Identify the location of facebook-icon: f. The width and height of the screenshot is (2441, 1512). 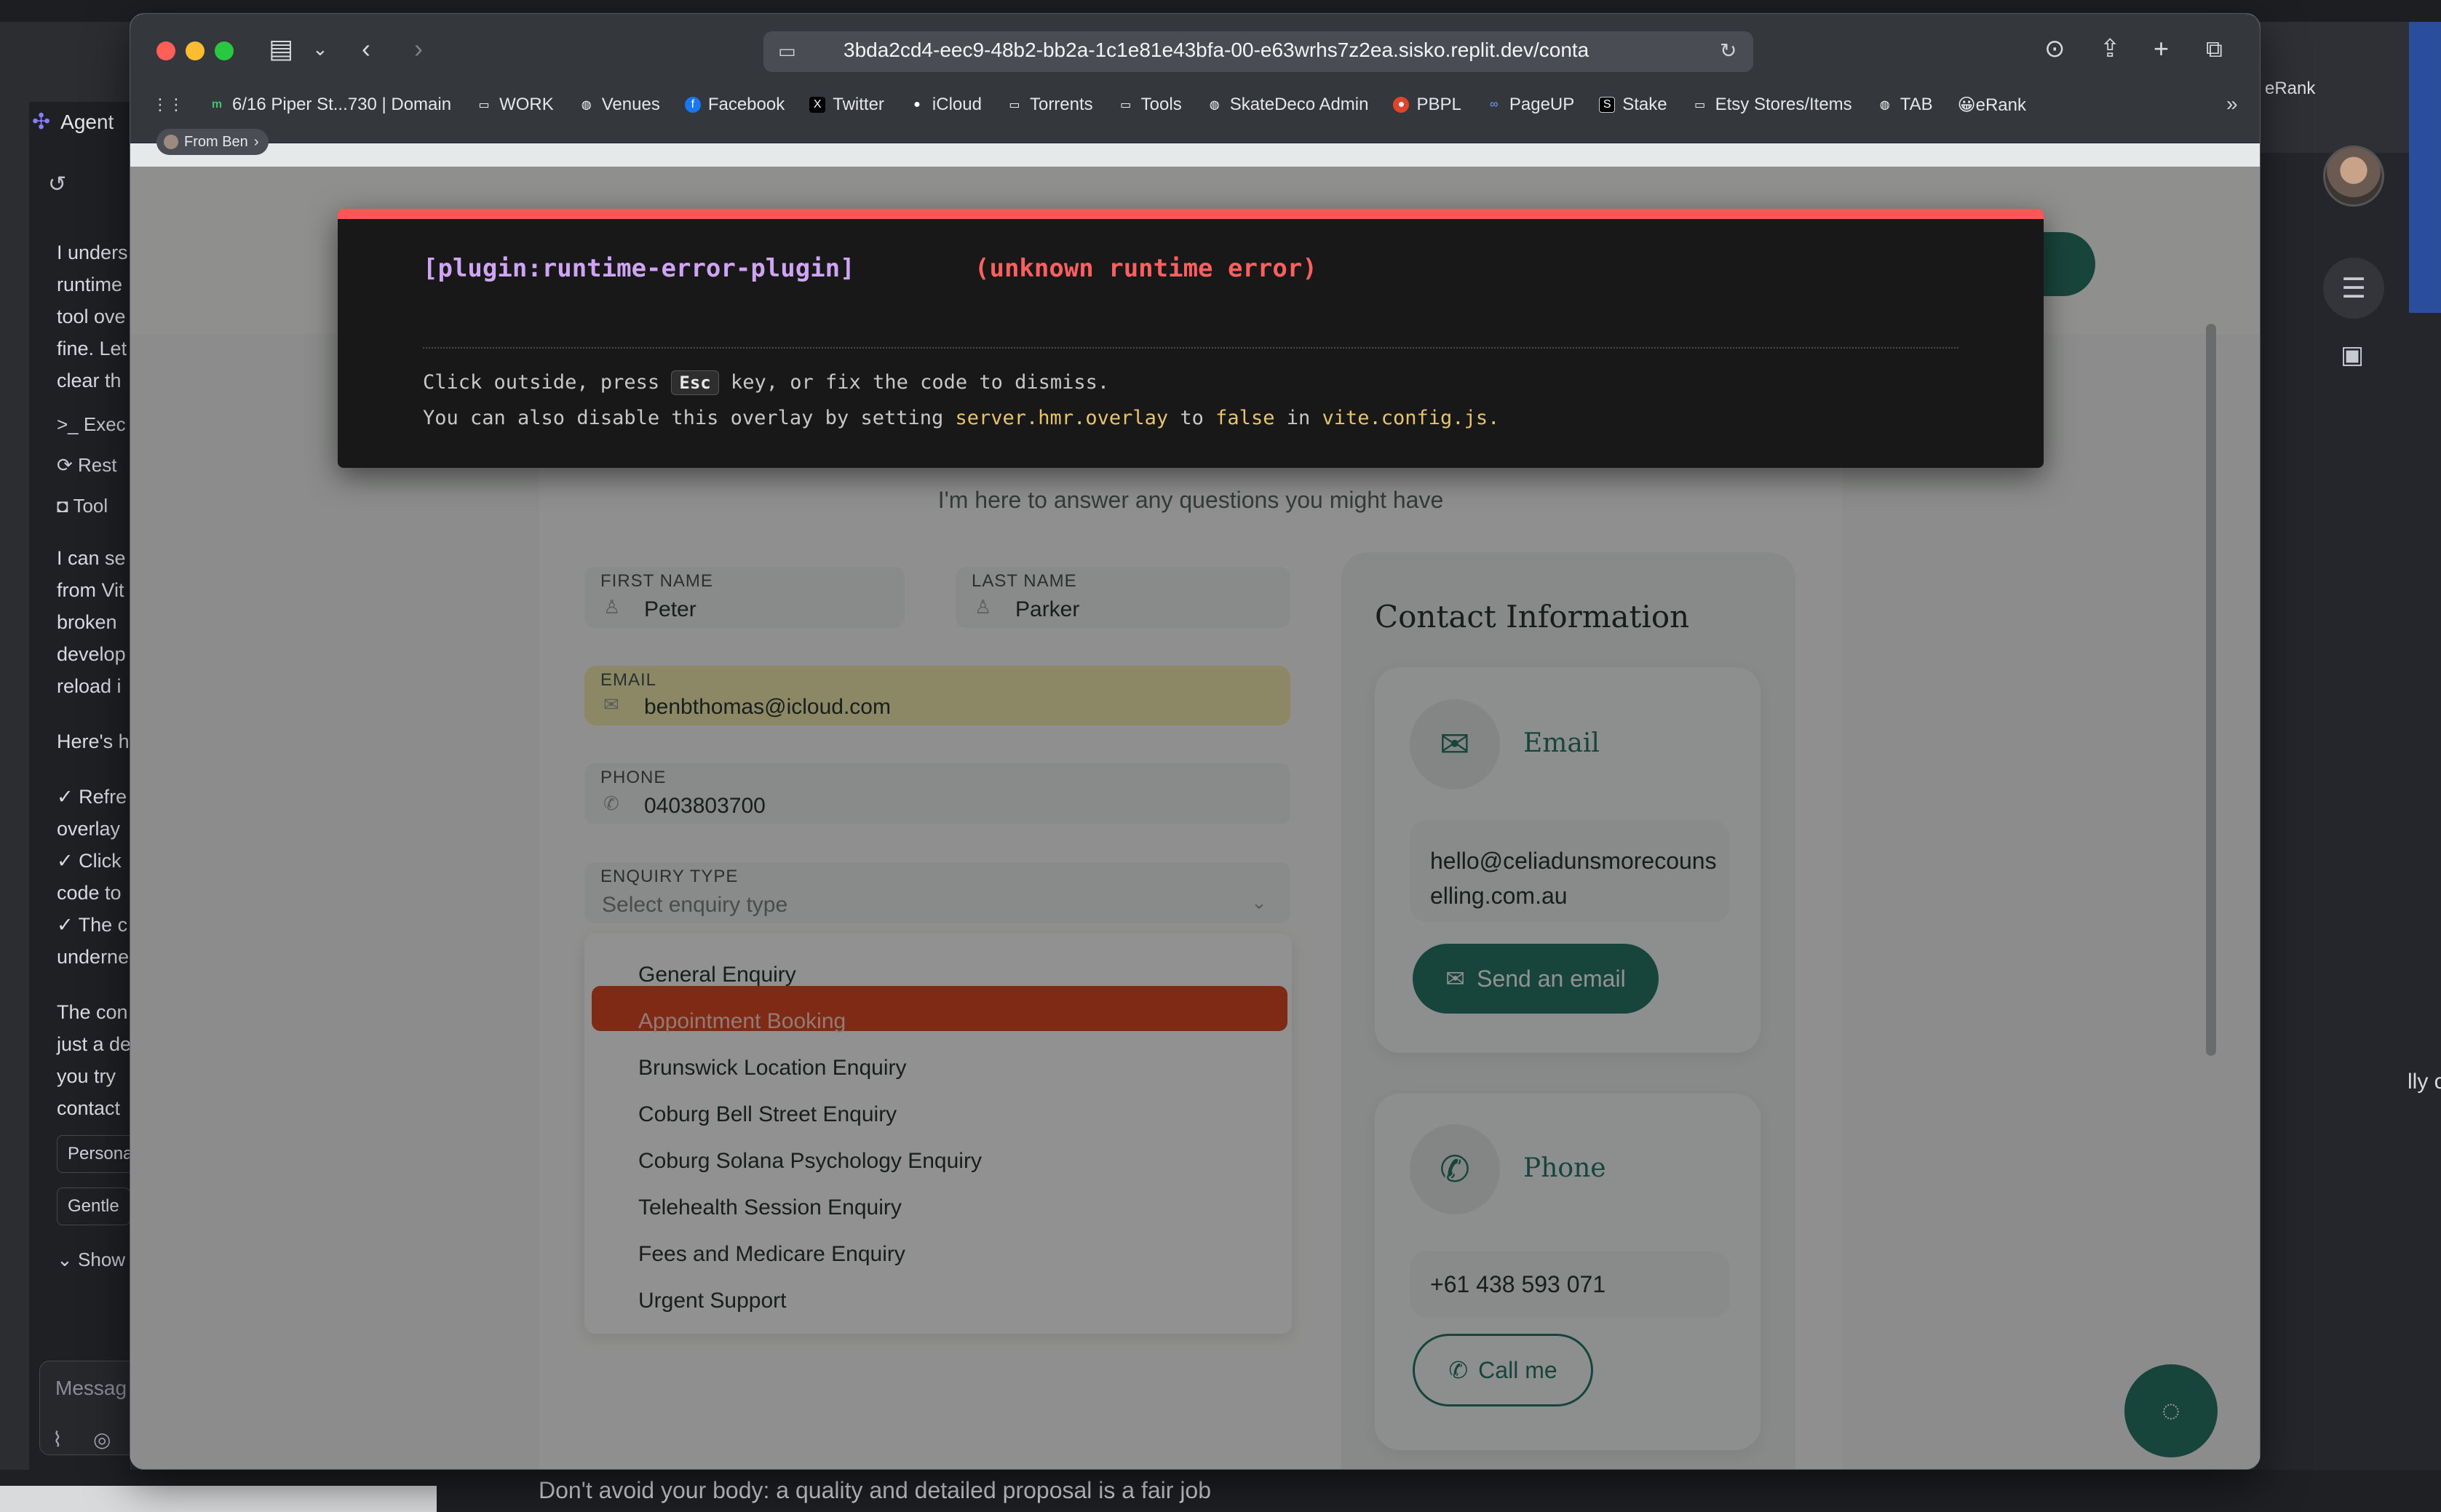
(692, 105).